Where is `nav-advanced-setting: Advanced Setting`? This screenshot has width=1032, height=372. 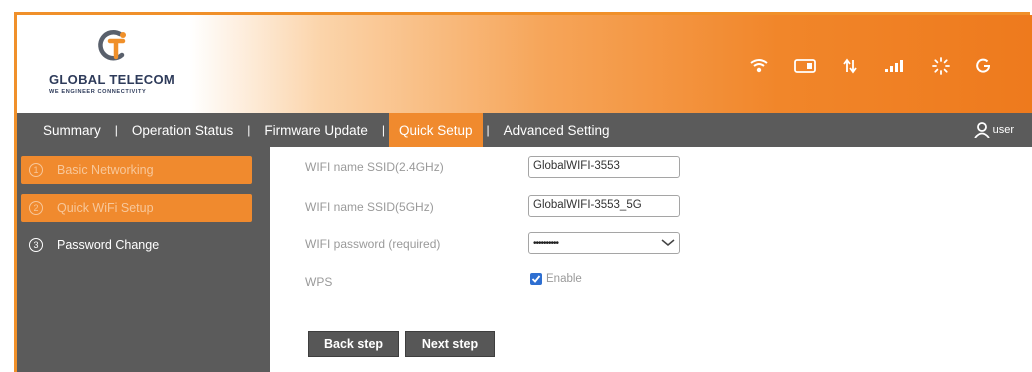
nav-advanced-setting: Advanced Setting is located at coordinates (557, 130).